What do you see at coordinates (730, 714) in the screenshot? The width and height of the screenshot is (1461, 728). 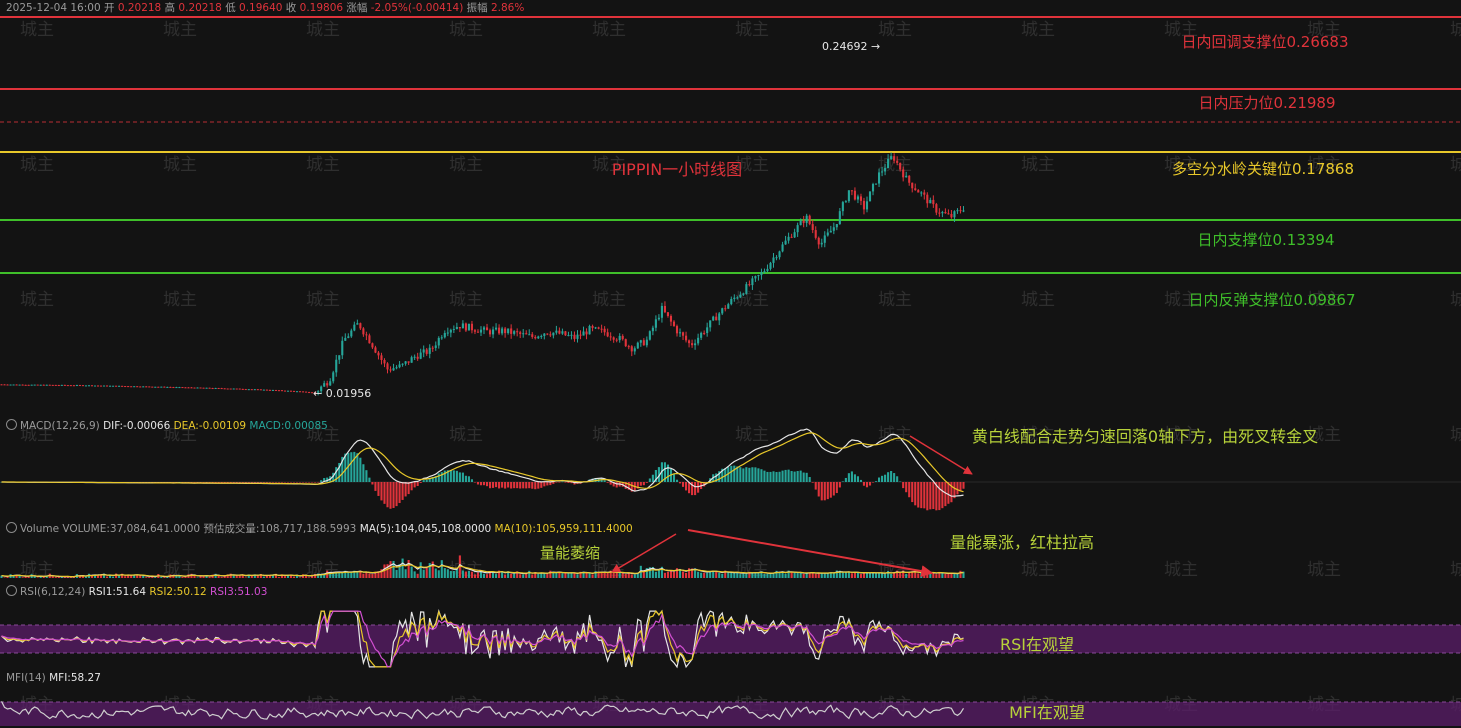 I see `mfi-band` at bounding box center [730, 714].